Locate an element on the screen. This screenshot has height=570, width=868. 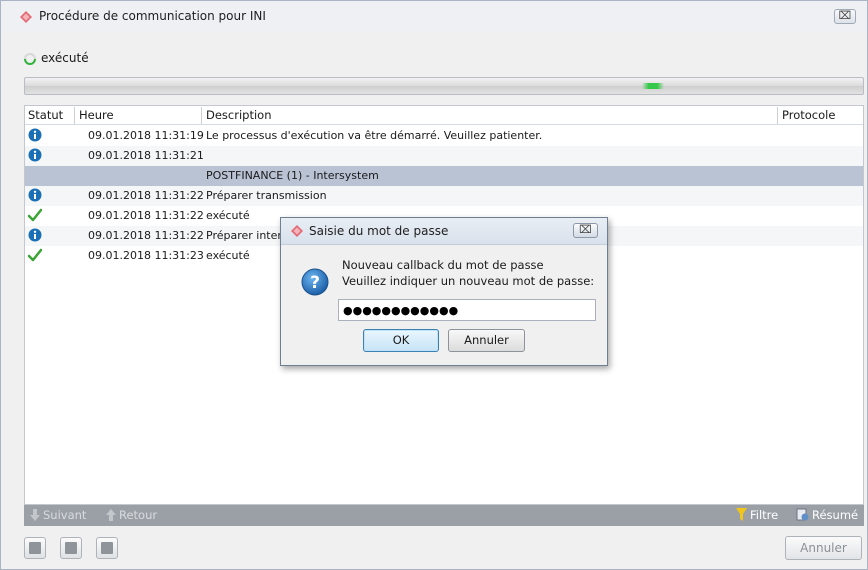
summary-label: Résumé is located at coordinates (835, 515).